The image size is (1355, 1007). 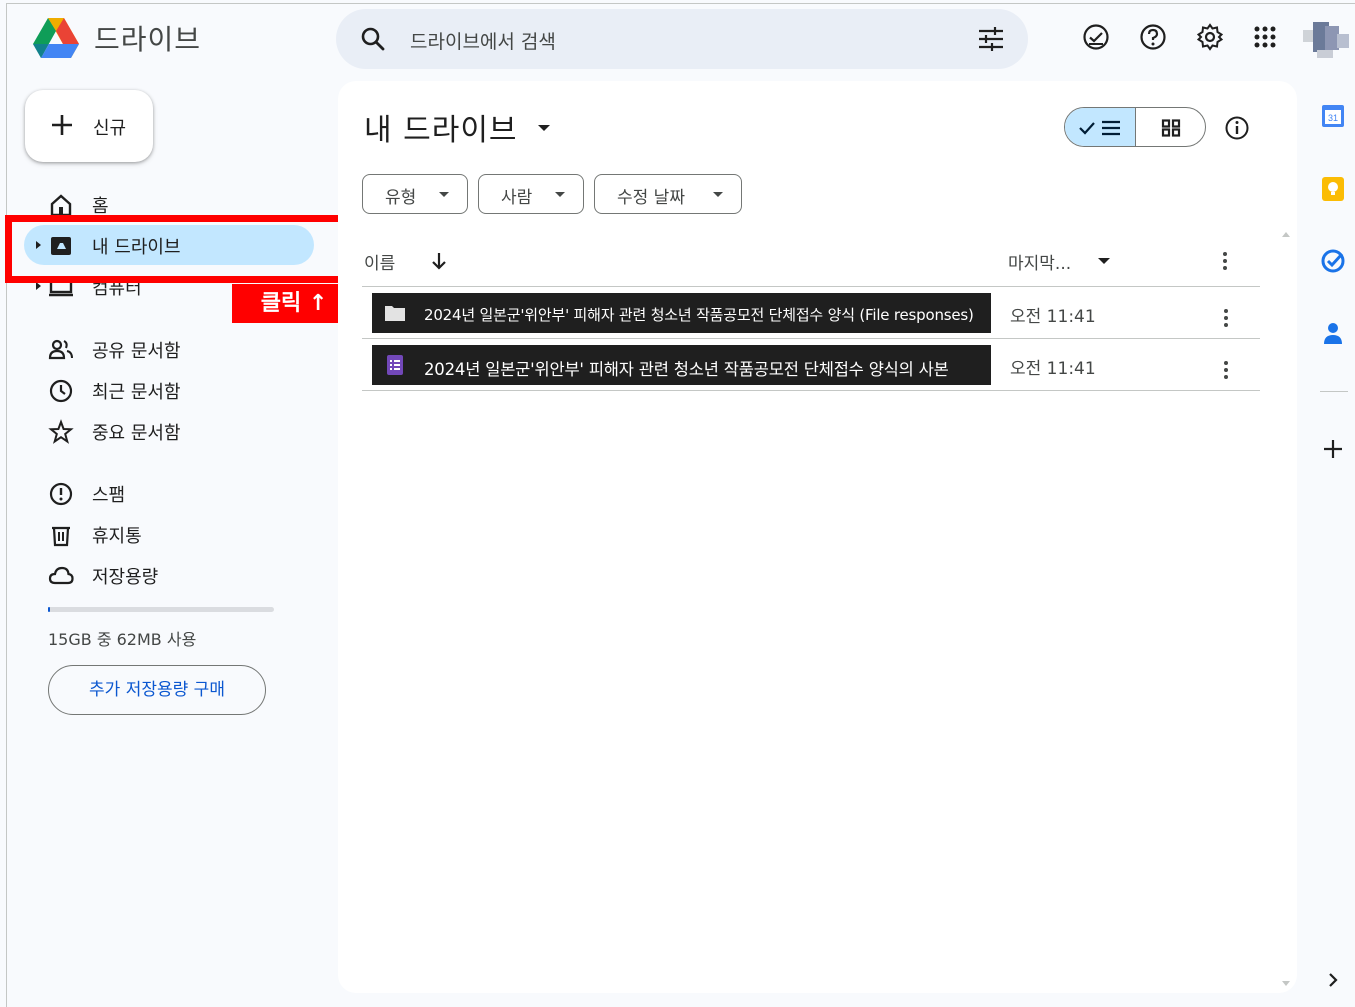 I want to click on grid-view-button, so click(x=1170, y=127).